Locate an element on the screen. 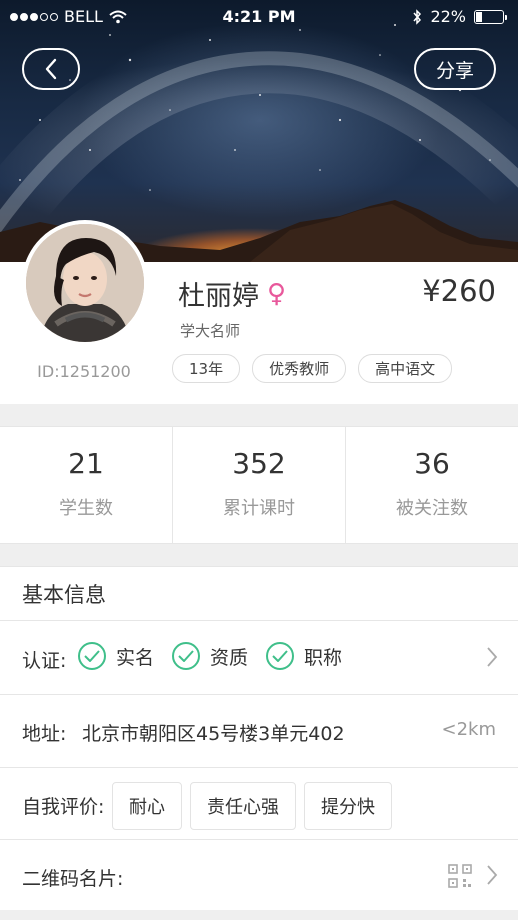  battery-icon is located at coordinates (490, 16).